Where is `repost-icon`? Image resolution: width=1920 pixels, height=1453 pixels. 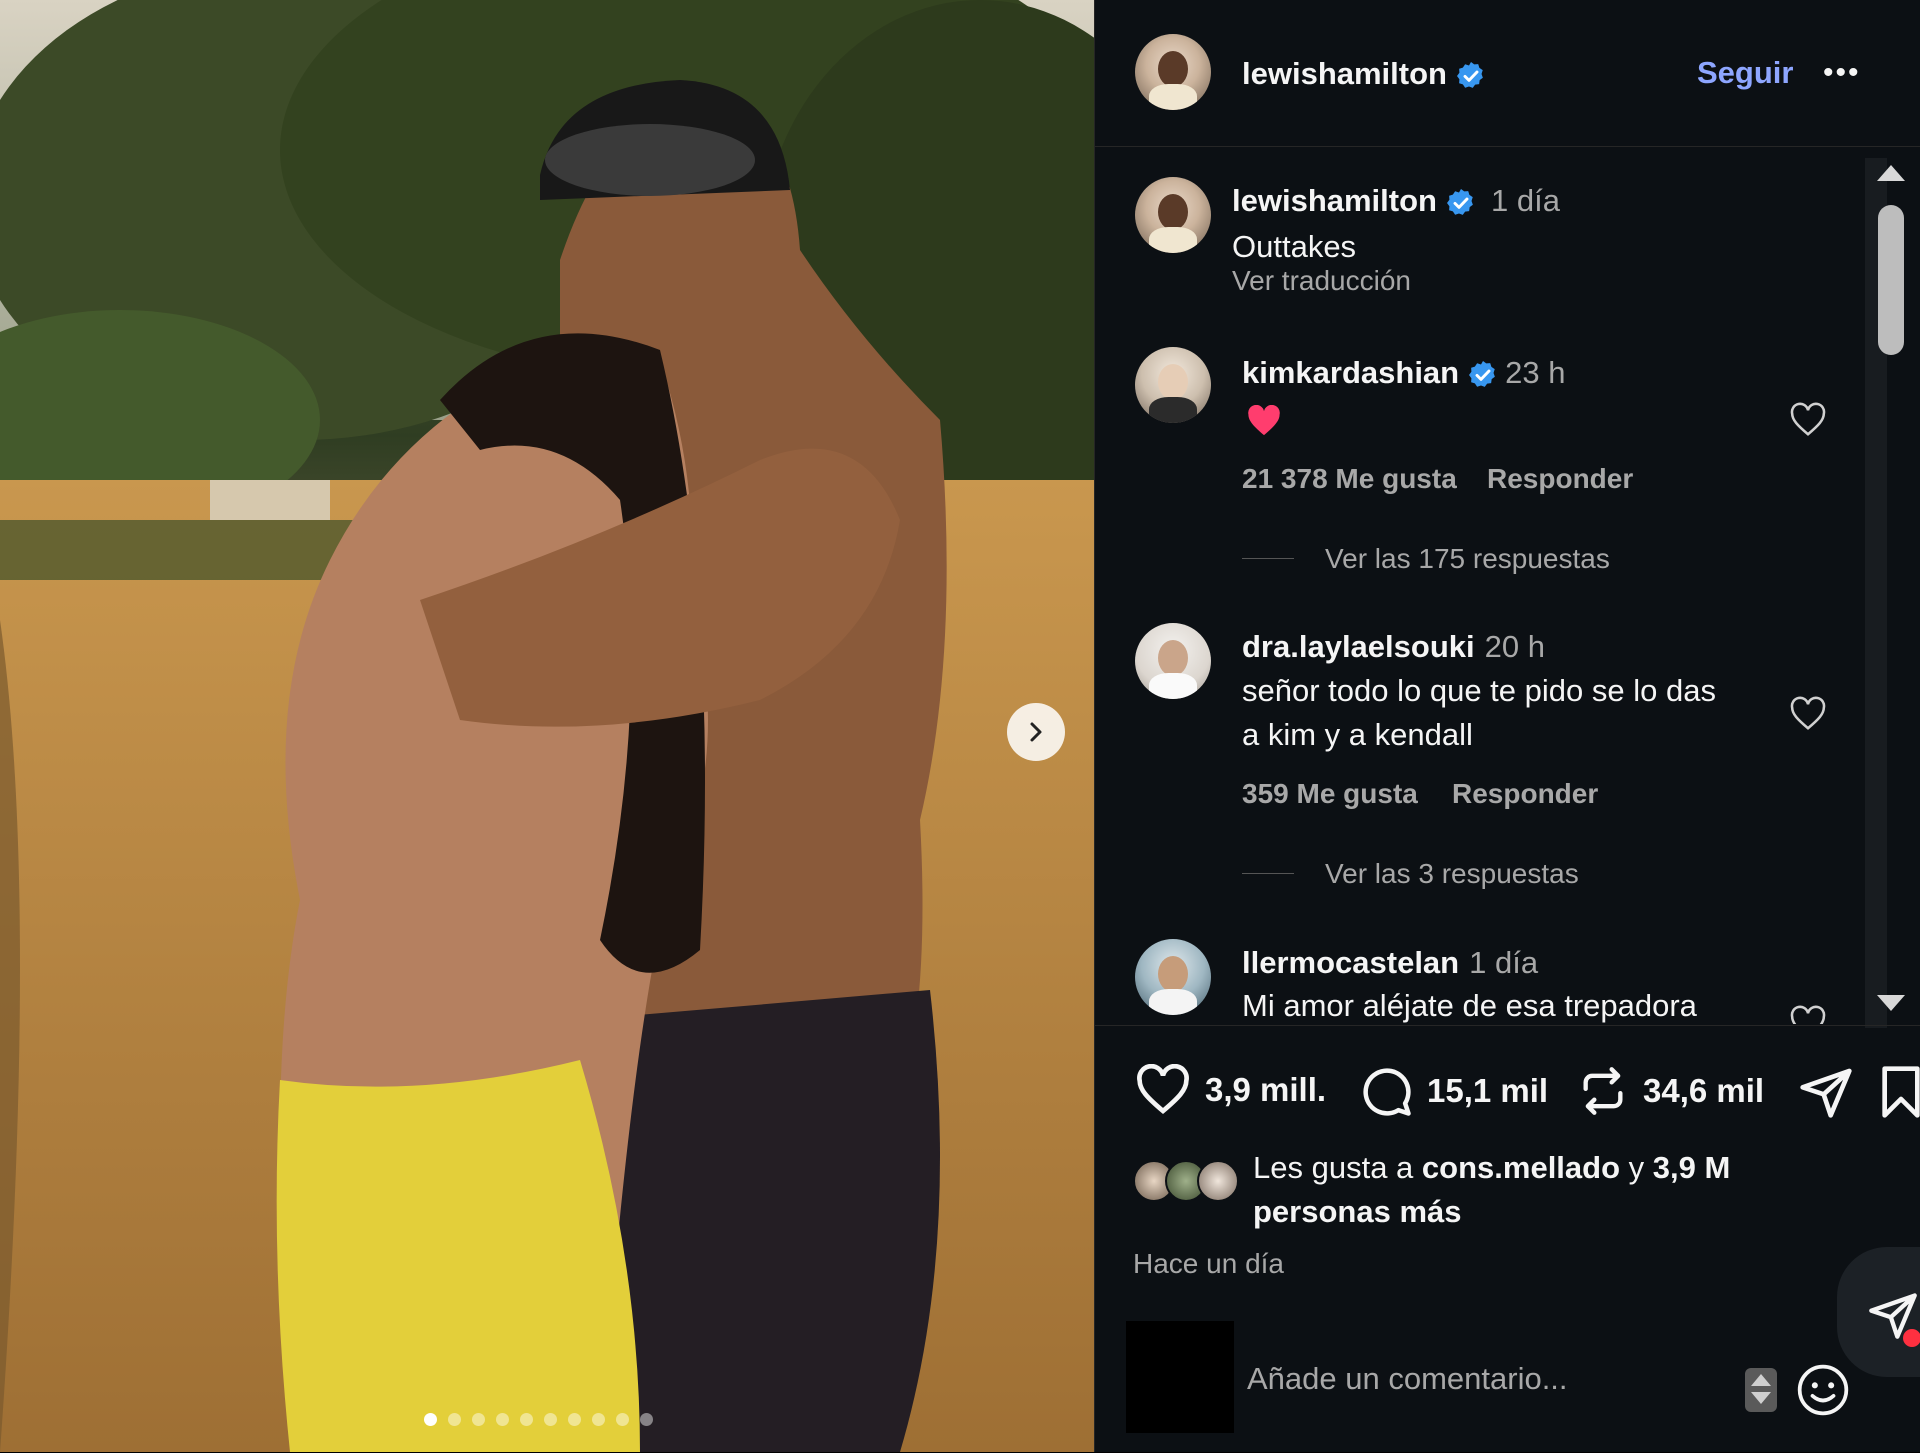 repost-icon is located at coordinates (1603, 1091).